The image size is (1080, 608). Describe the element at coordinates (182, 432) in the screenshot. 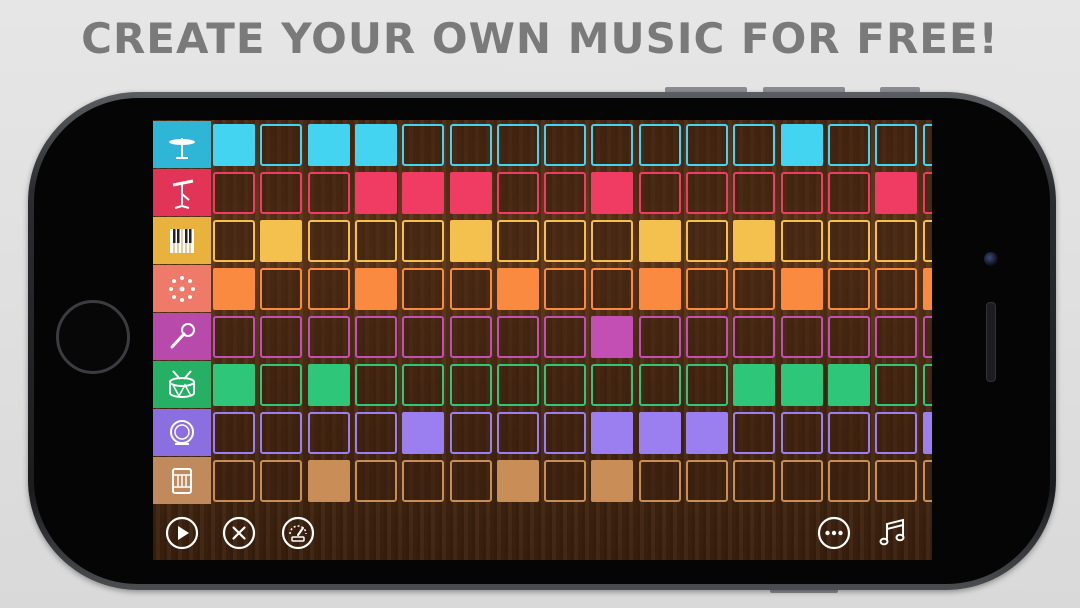

I see `instrument-tab-tom` at that location.